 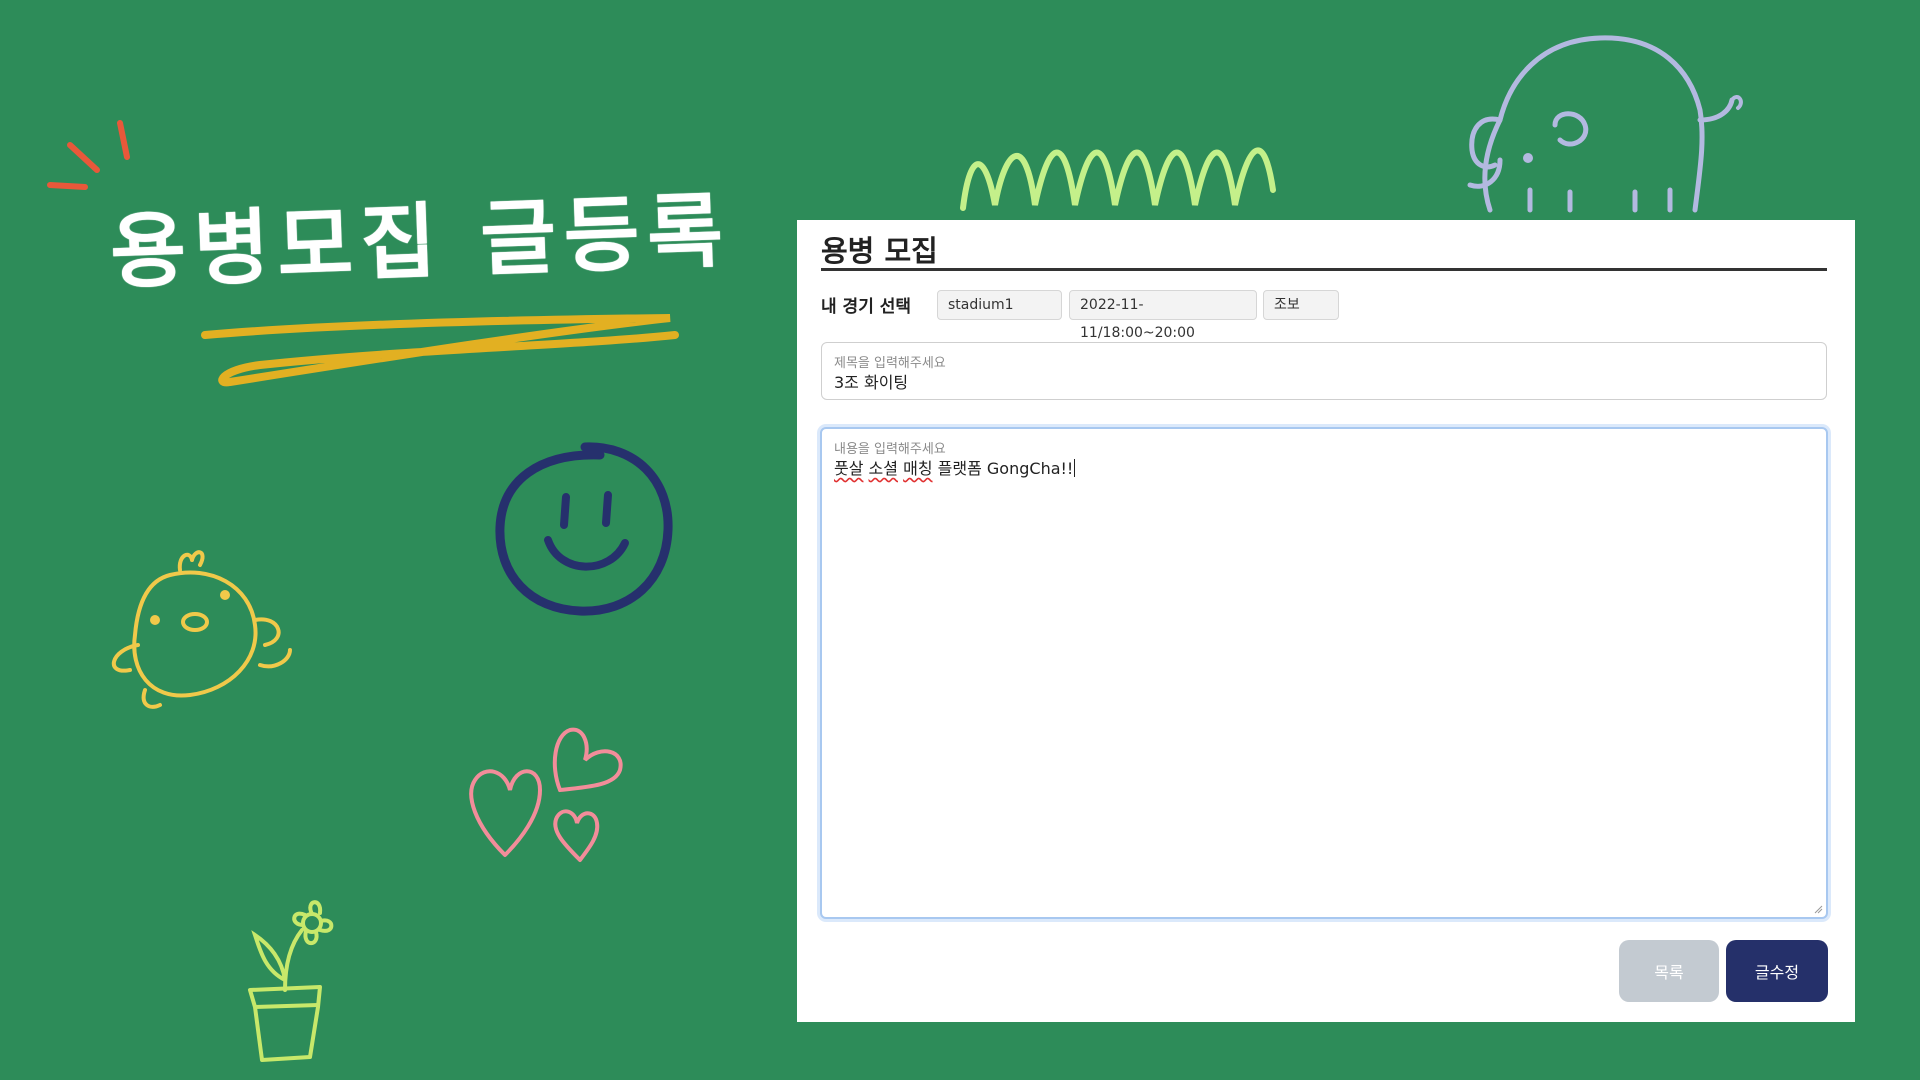 I want to click on datetime-chip: 2022-11-11/18:00~20:00, so click(x=1163, y=315).